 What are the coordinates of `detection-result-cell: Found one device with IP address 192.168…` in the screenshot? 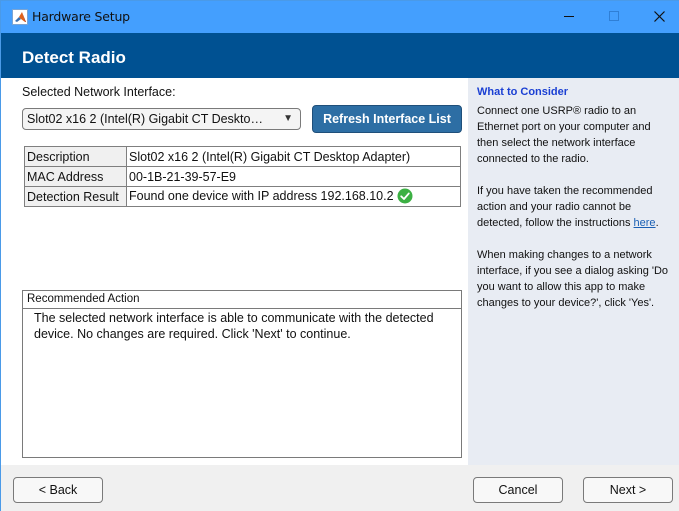 It's located at (293, 196).